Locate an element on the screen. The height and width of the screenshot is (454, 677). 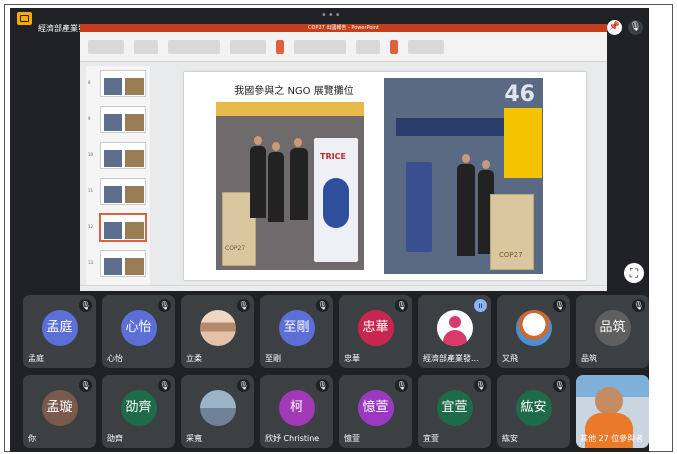
participant-tile: 🎙 采寬 is located at coordinates (217, 411).